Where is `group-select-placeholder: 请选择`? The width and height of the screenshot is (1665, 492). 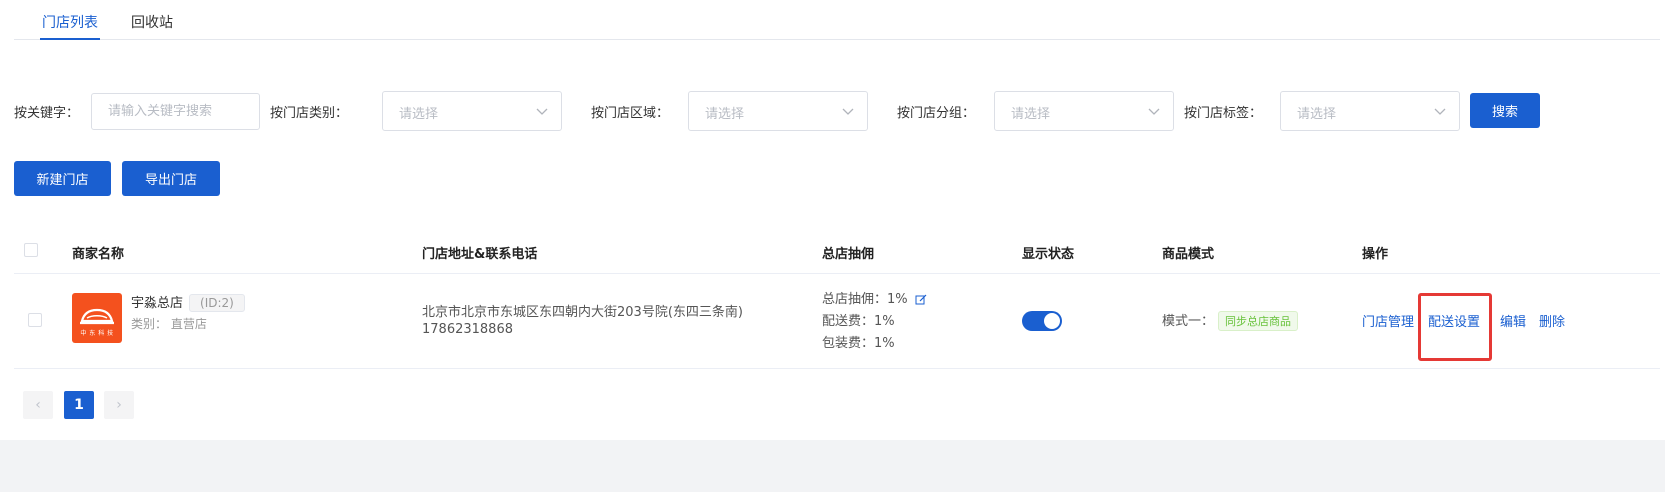
group-select-placeholder: 请选择 is located at coordinates (1031, 114).